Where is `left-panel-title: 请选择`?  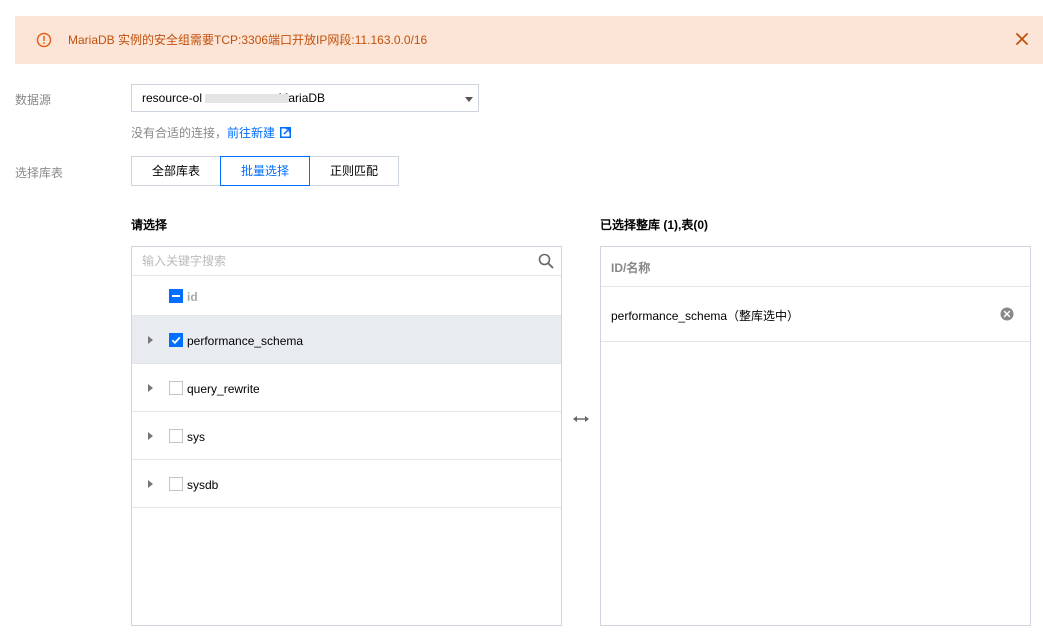 left-panel-title: 请选择 is located at coordinates (149, 225).